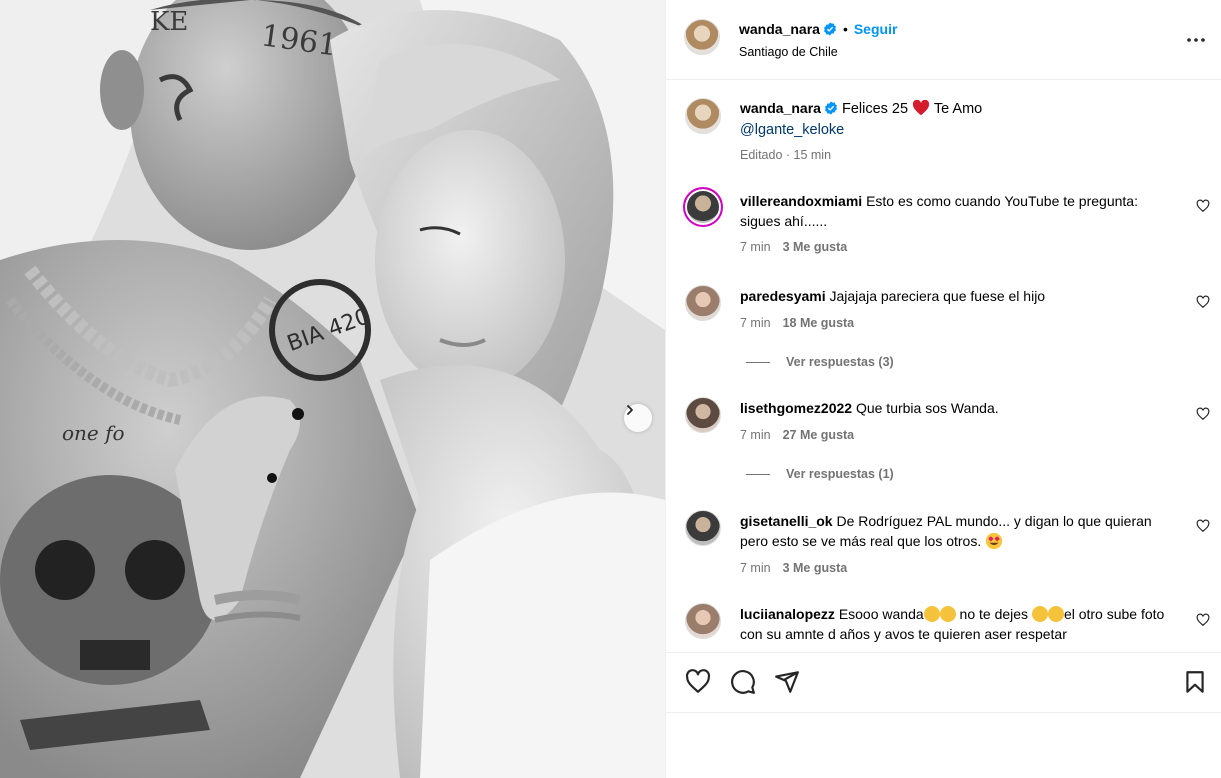 This screenshot has width=1221, height=778. What do you see at coordinates (994, 614) in the screenshot?
I see `comment-text: no te dejes` at bounding box center [994, 614].